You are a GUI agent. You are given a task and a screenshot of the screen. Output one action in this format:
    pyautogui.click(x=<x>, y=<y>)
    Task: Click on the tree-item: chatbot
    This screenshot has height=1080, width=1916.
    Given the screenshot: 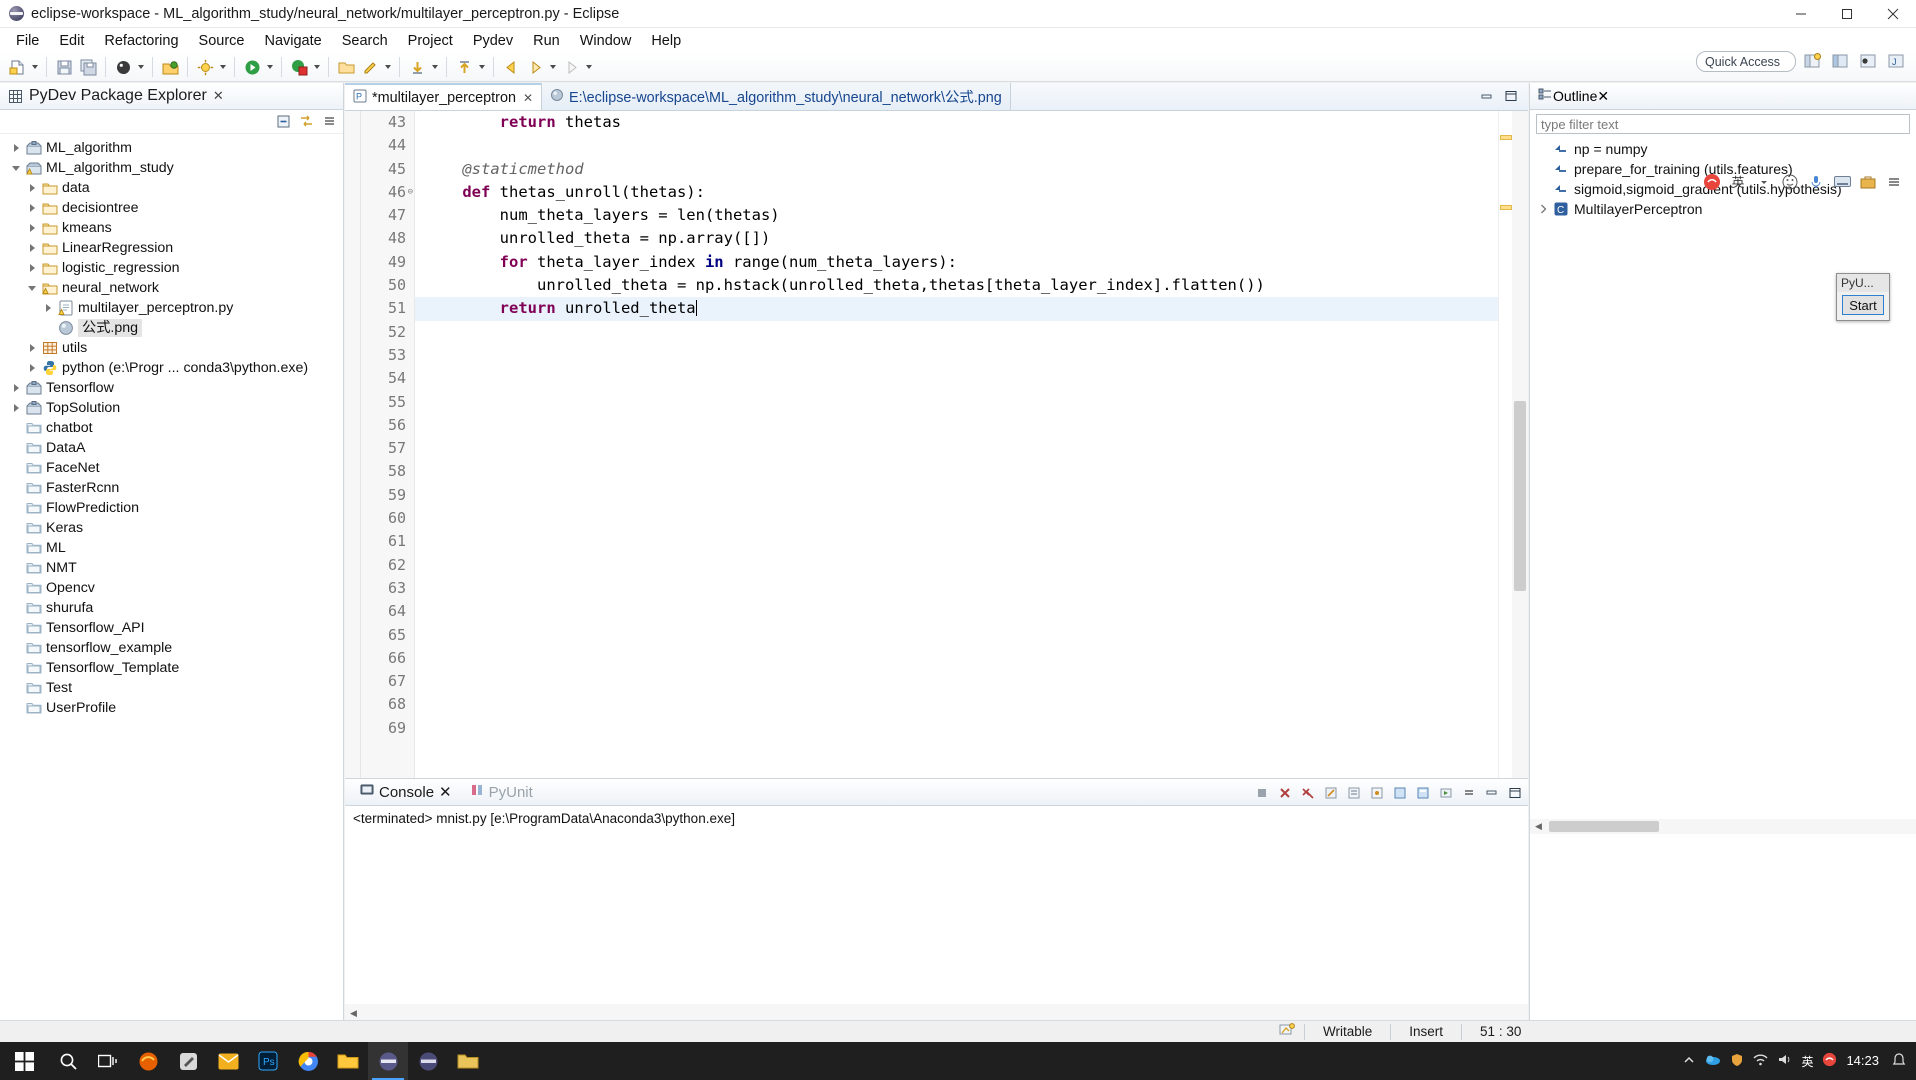 What is the action you would take?
    pyautogui.click(x=171, y=428)
    